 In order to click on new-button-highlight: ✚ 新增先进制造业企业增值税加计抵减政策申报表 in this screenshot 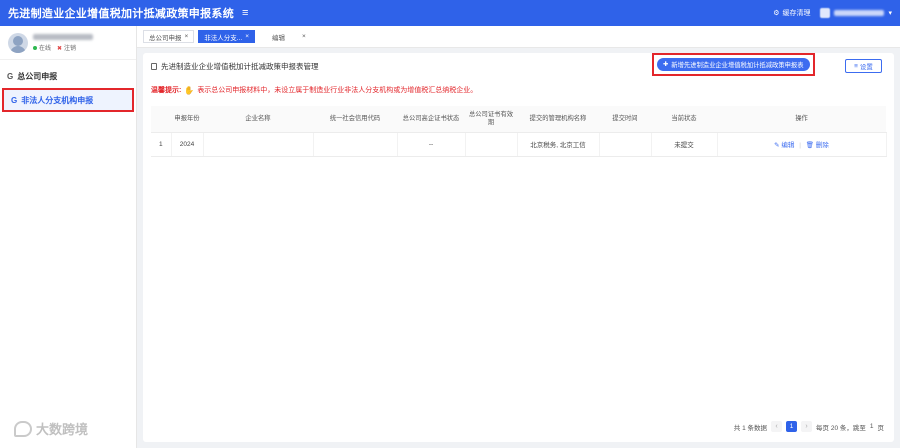, I will do `click(733, 64)`.